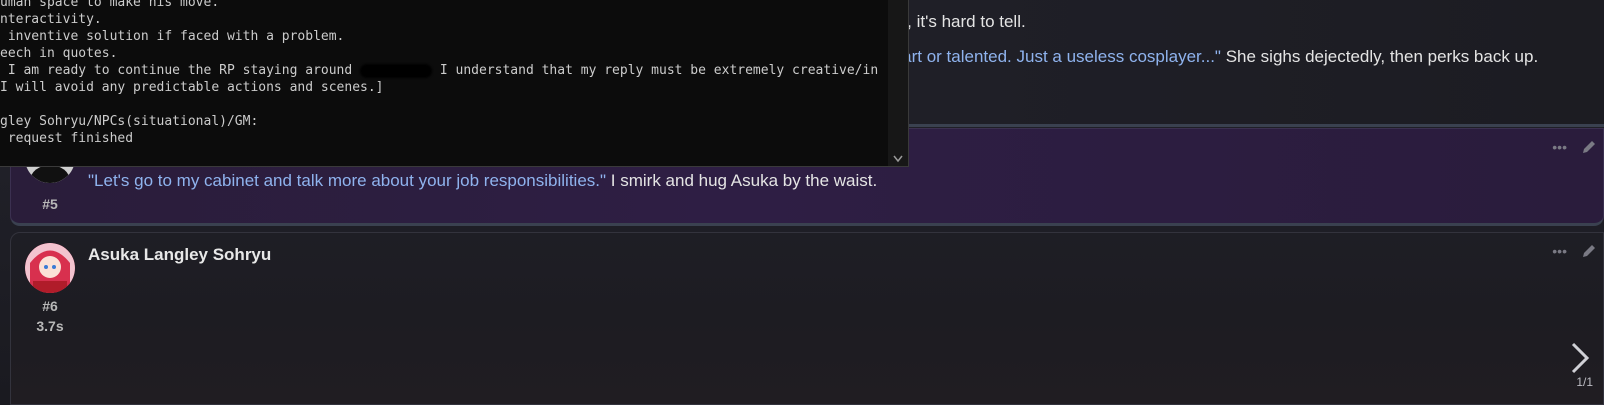 This screenshot has height=405, width=1604. I want to click on message-id: #6, so click(50, 306).